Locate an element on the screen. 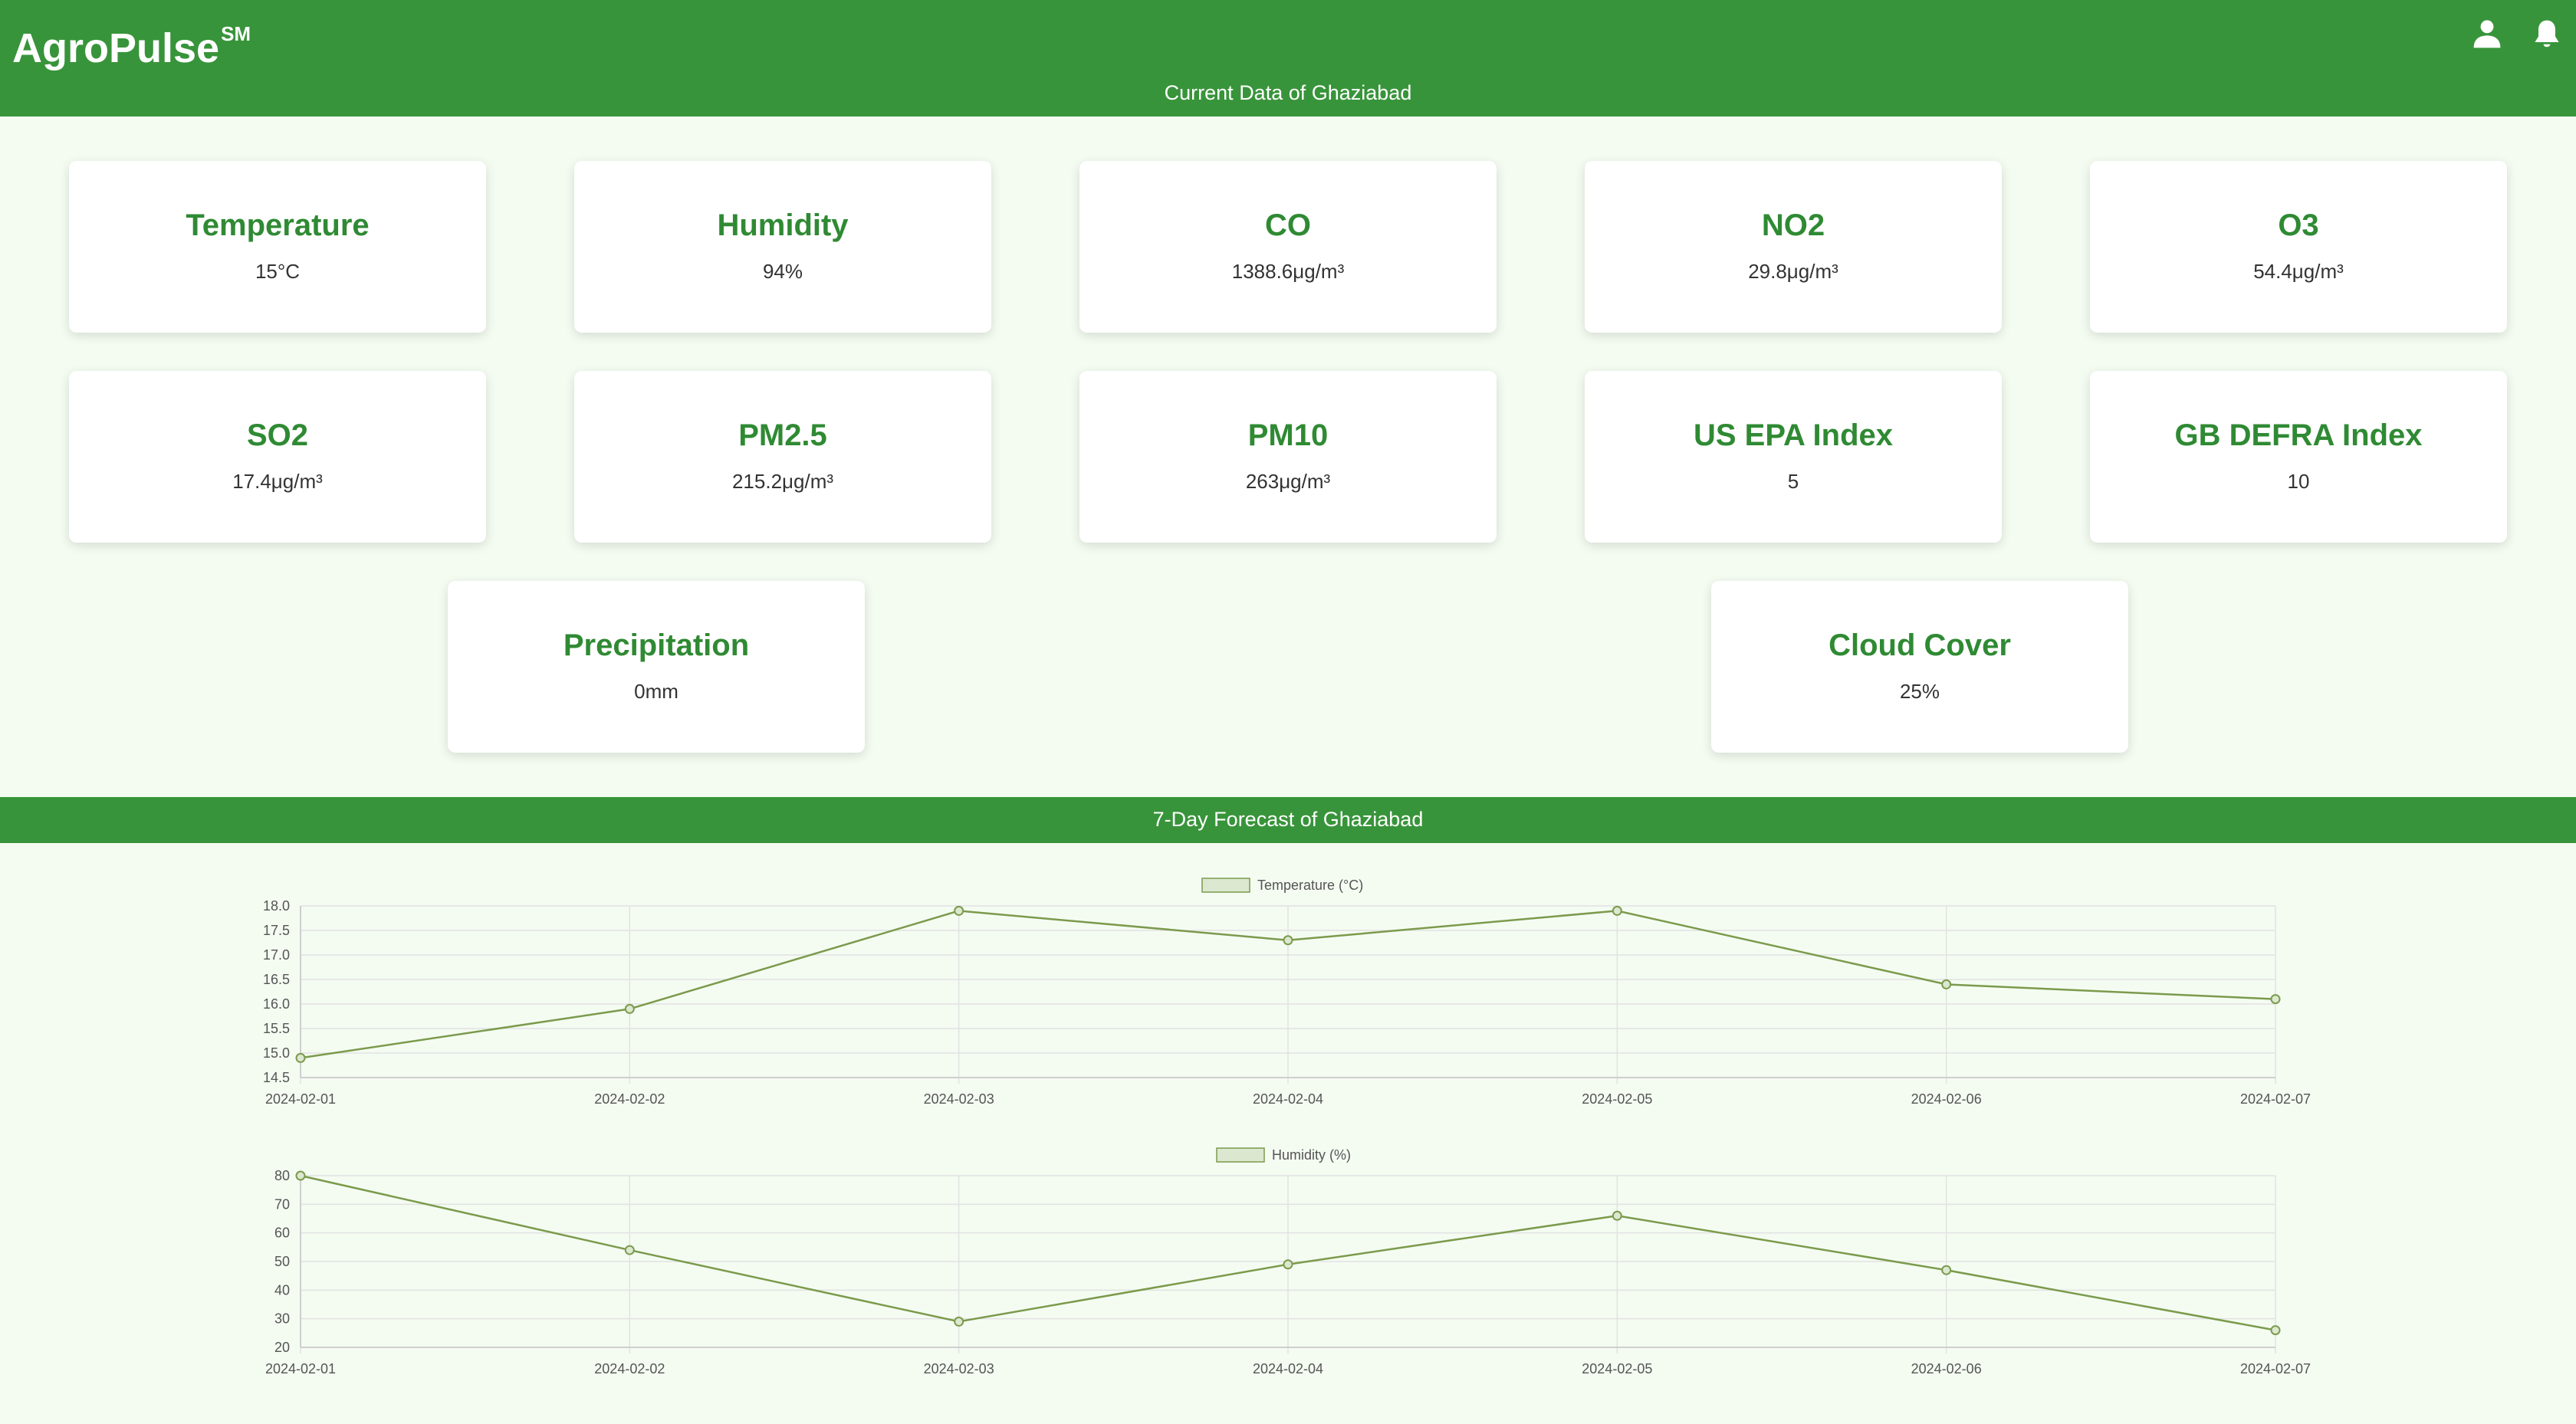  y-tick-label: 16.0 is located at coordinates (277, 1004).